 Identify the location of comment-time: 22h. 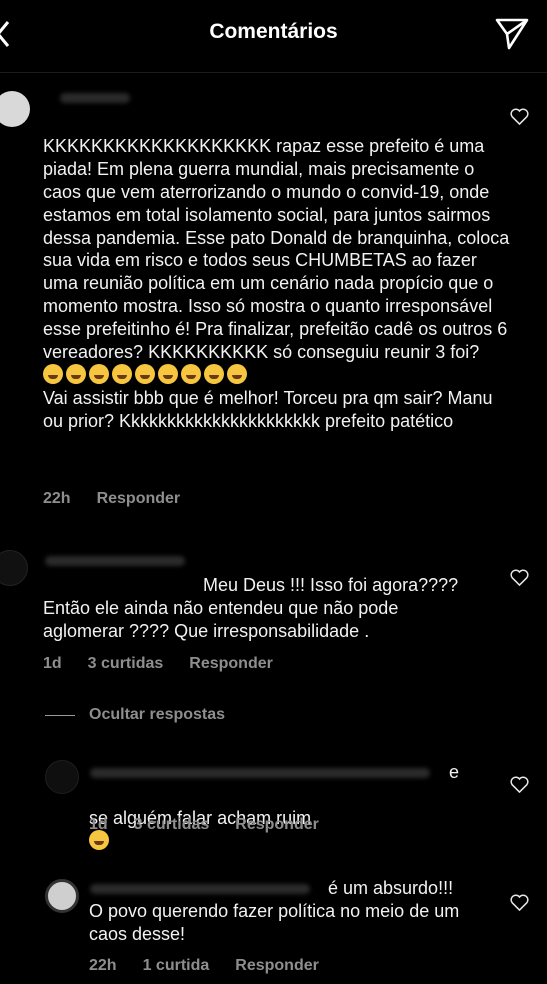
(57, 498).